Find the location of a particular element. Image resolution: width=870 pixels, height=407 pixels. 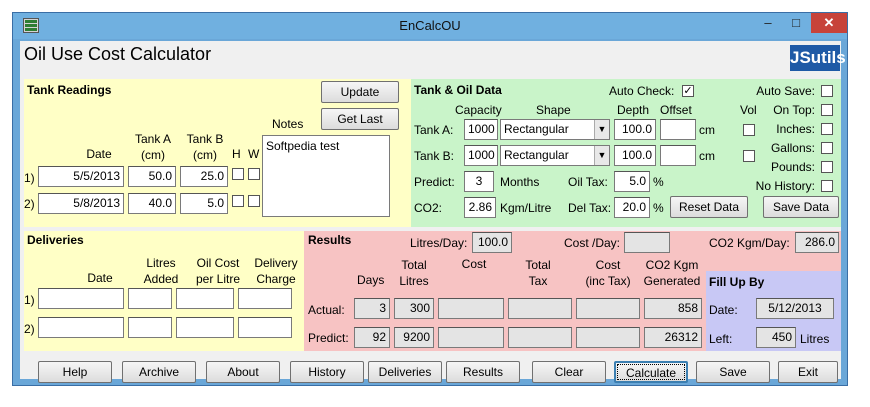

help-button: Help is located at coordinates (75, 372).